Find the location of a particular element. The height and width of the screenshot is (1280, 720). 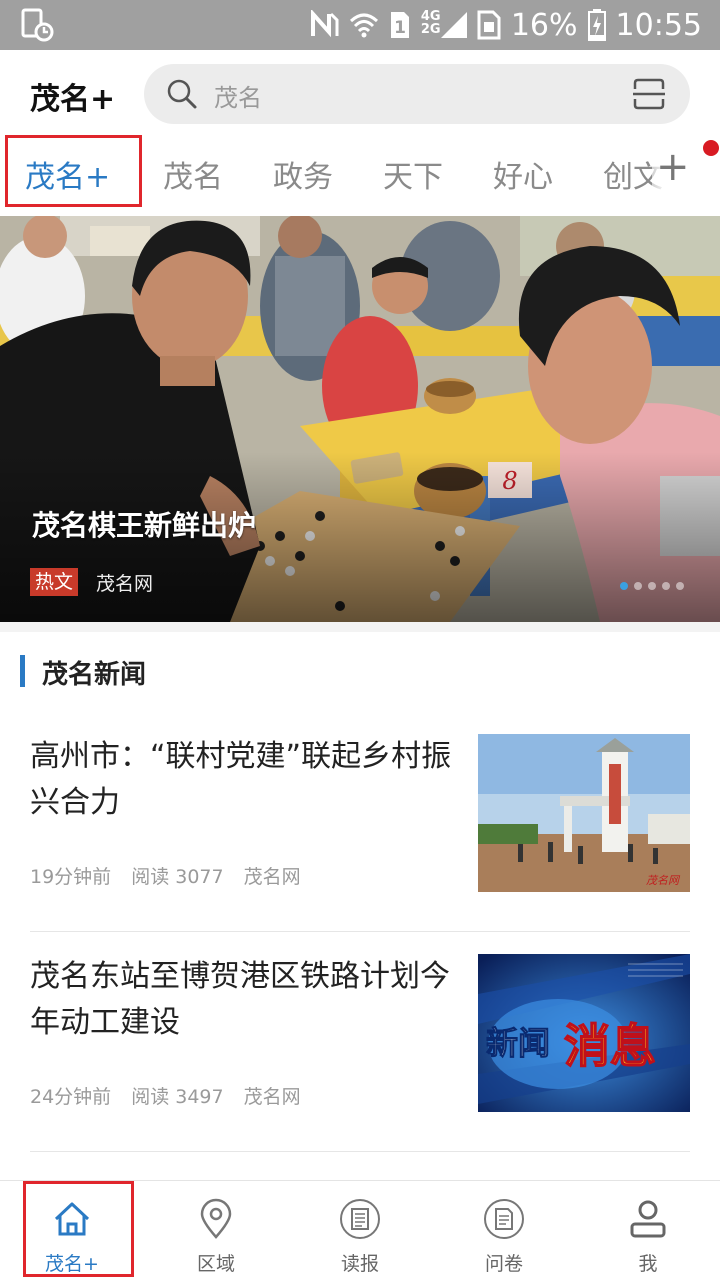

news-reads: 阅读 3497 is located at coordinates (177, 1097).